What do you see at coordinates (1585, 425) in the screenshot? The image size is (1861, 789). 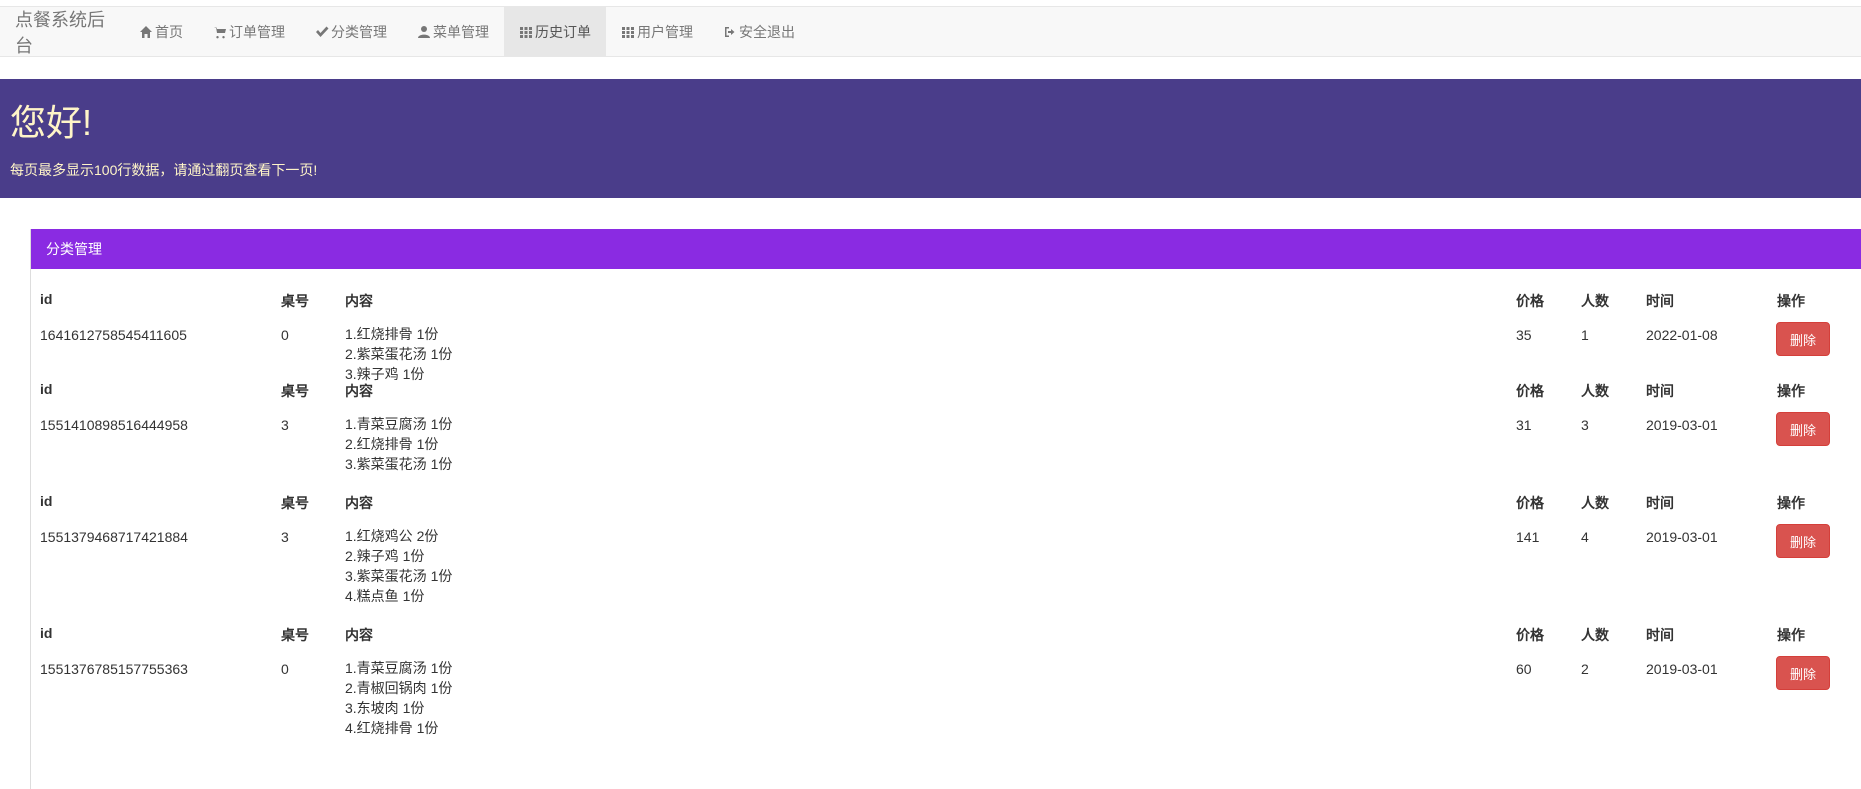 I see `order-people: 3` at bounding box center [1585, 425].